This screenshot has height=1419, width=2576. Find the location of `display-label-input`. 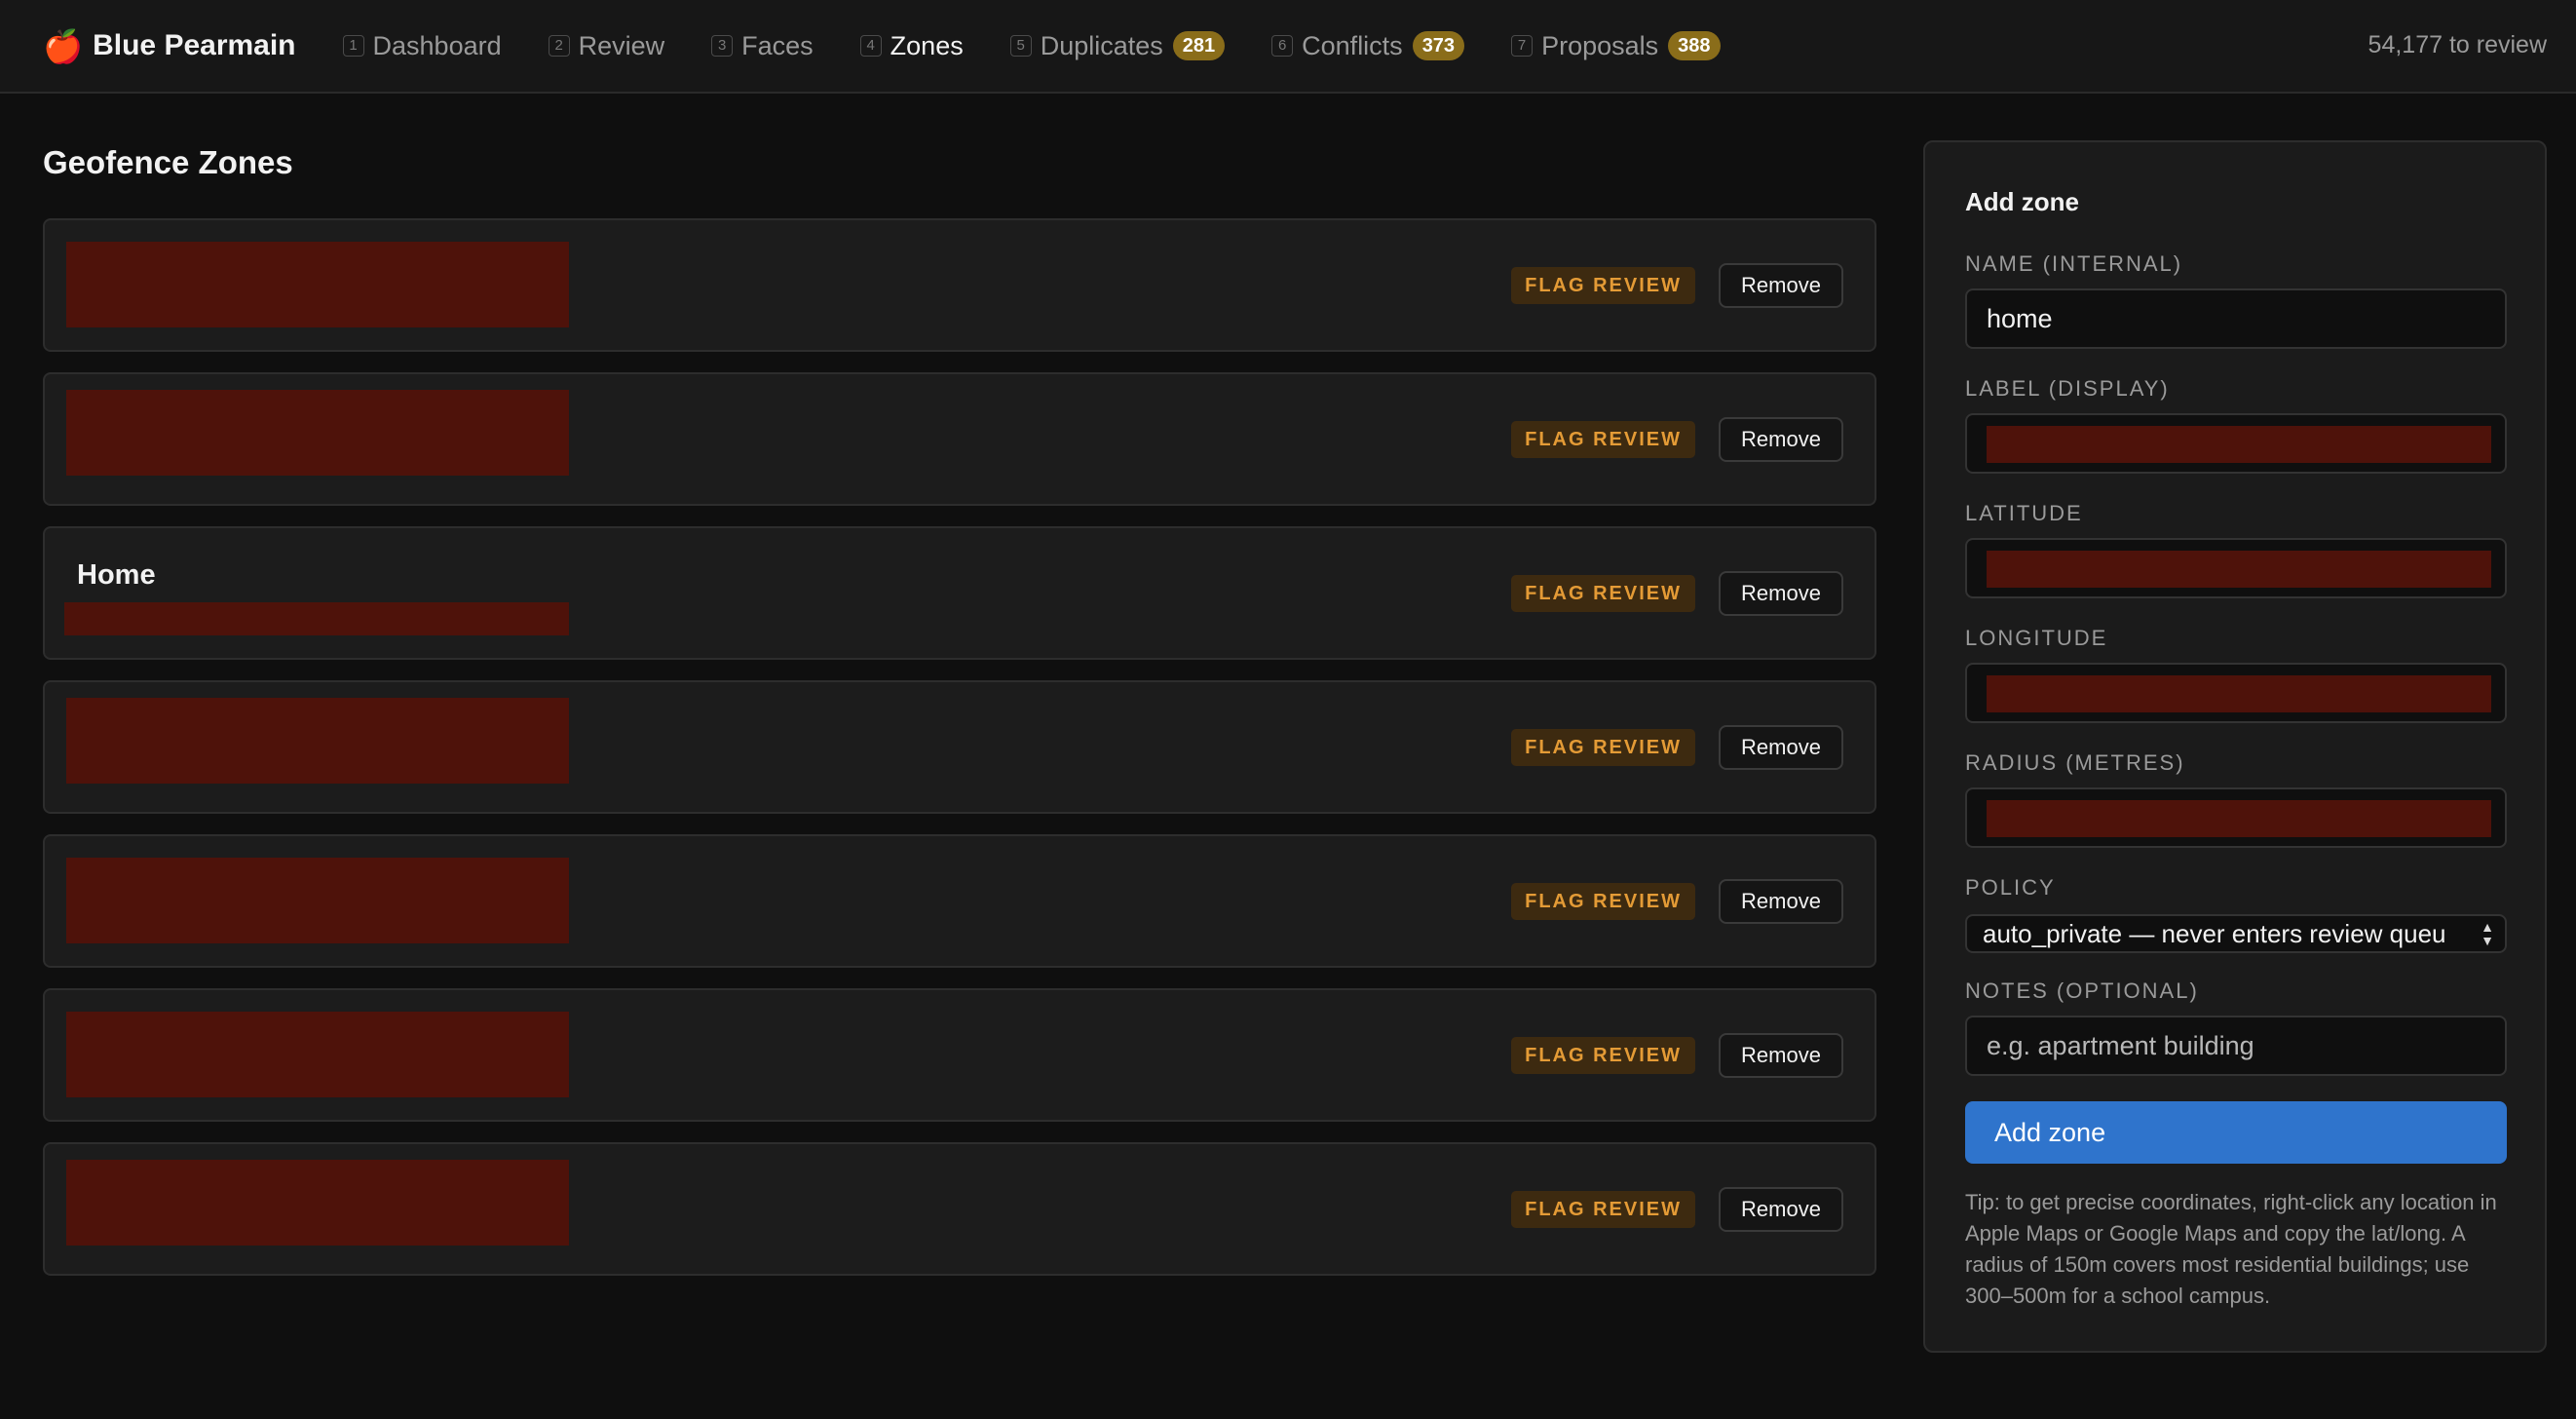

display-label-input is located at coordinates (2236, 443).